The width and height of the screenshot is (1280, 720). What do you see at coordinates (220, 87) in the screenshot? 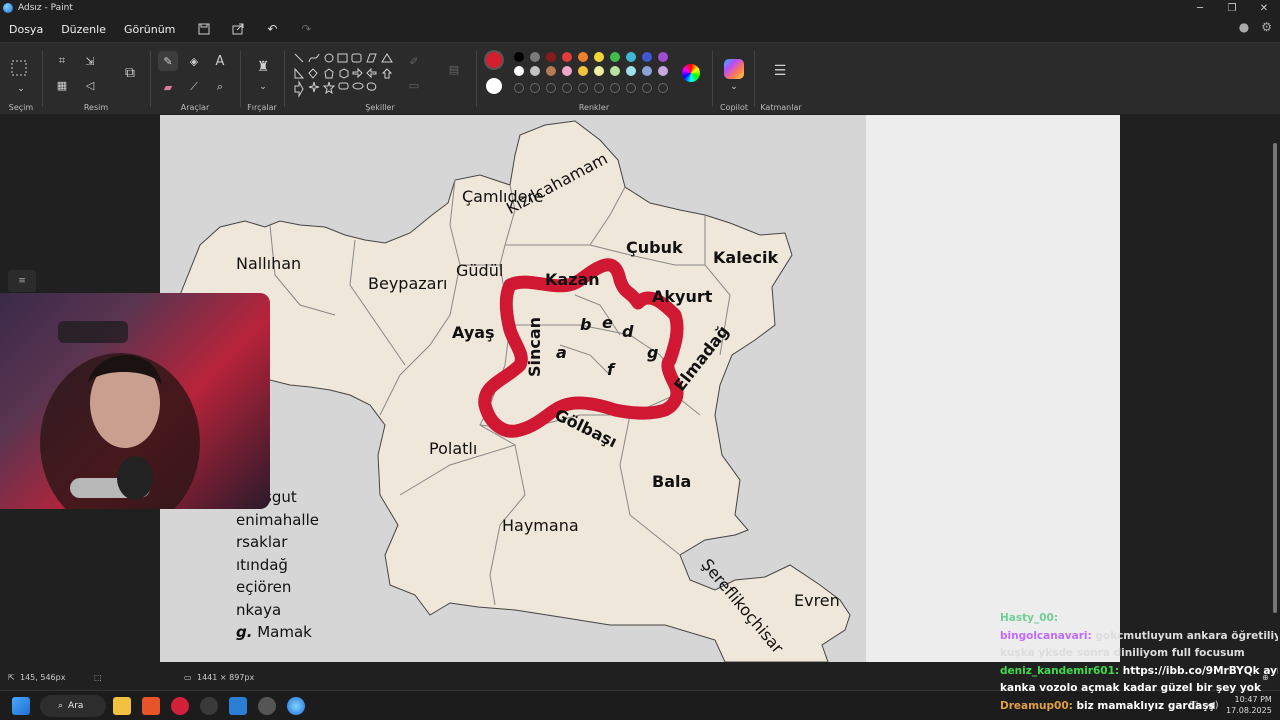
I see `magnifier-icon: ⌕` at bounding box center [220, 87].